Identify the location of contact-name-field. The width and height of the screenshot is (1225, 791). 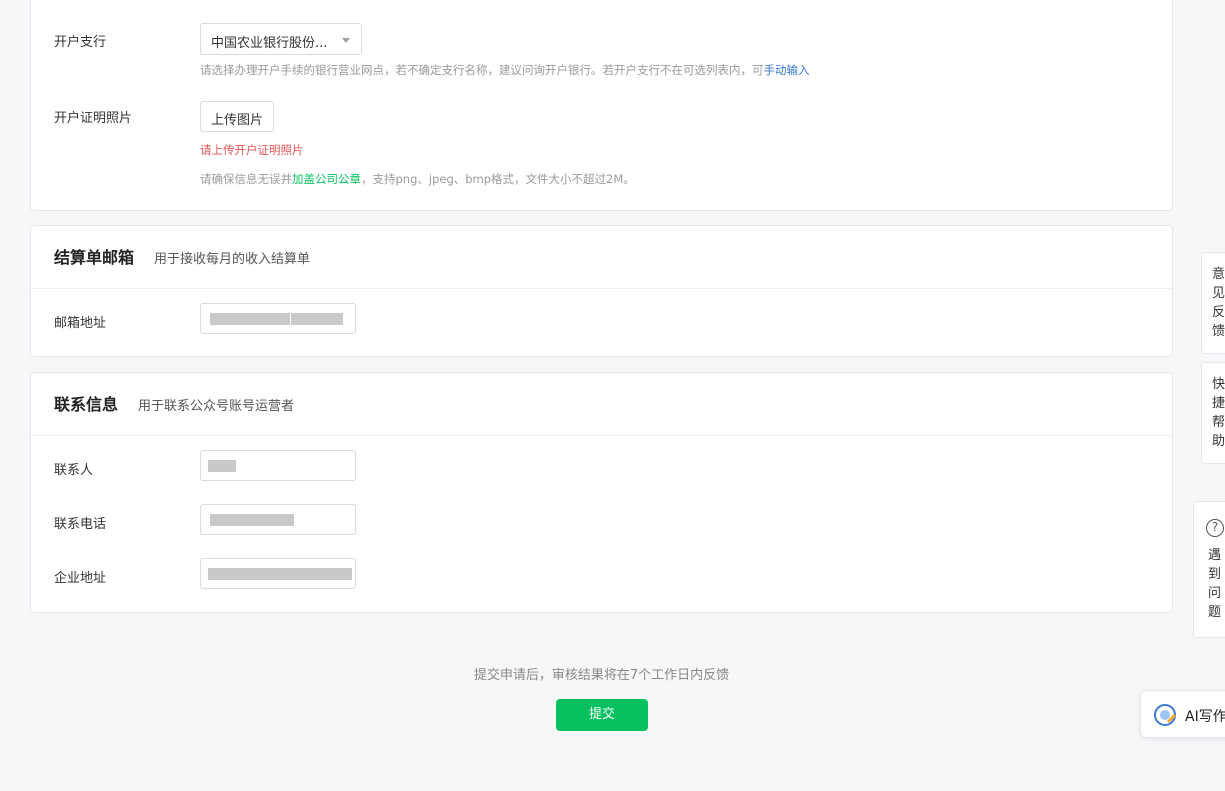
(278, 465).